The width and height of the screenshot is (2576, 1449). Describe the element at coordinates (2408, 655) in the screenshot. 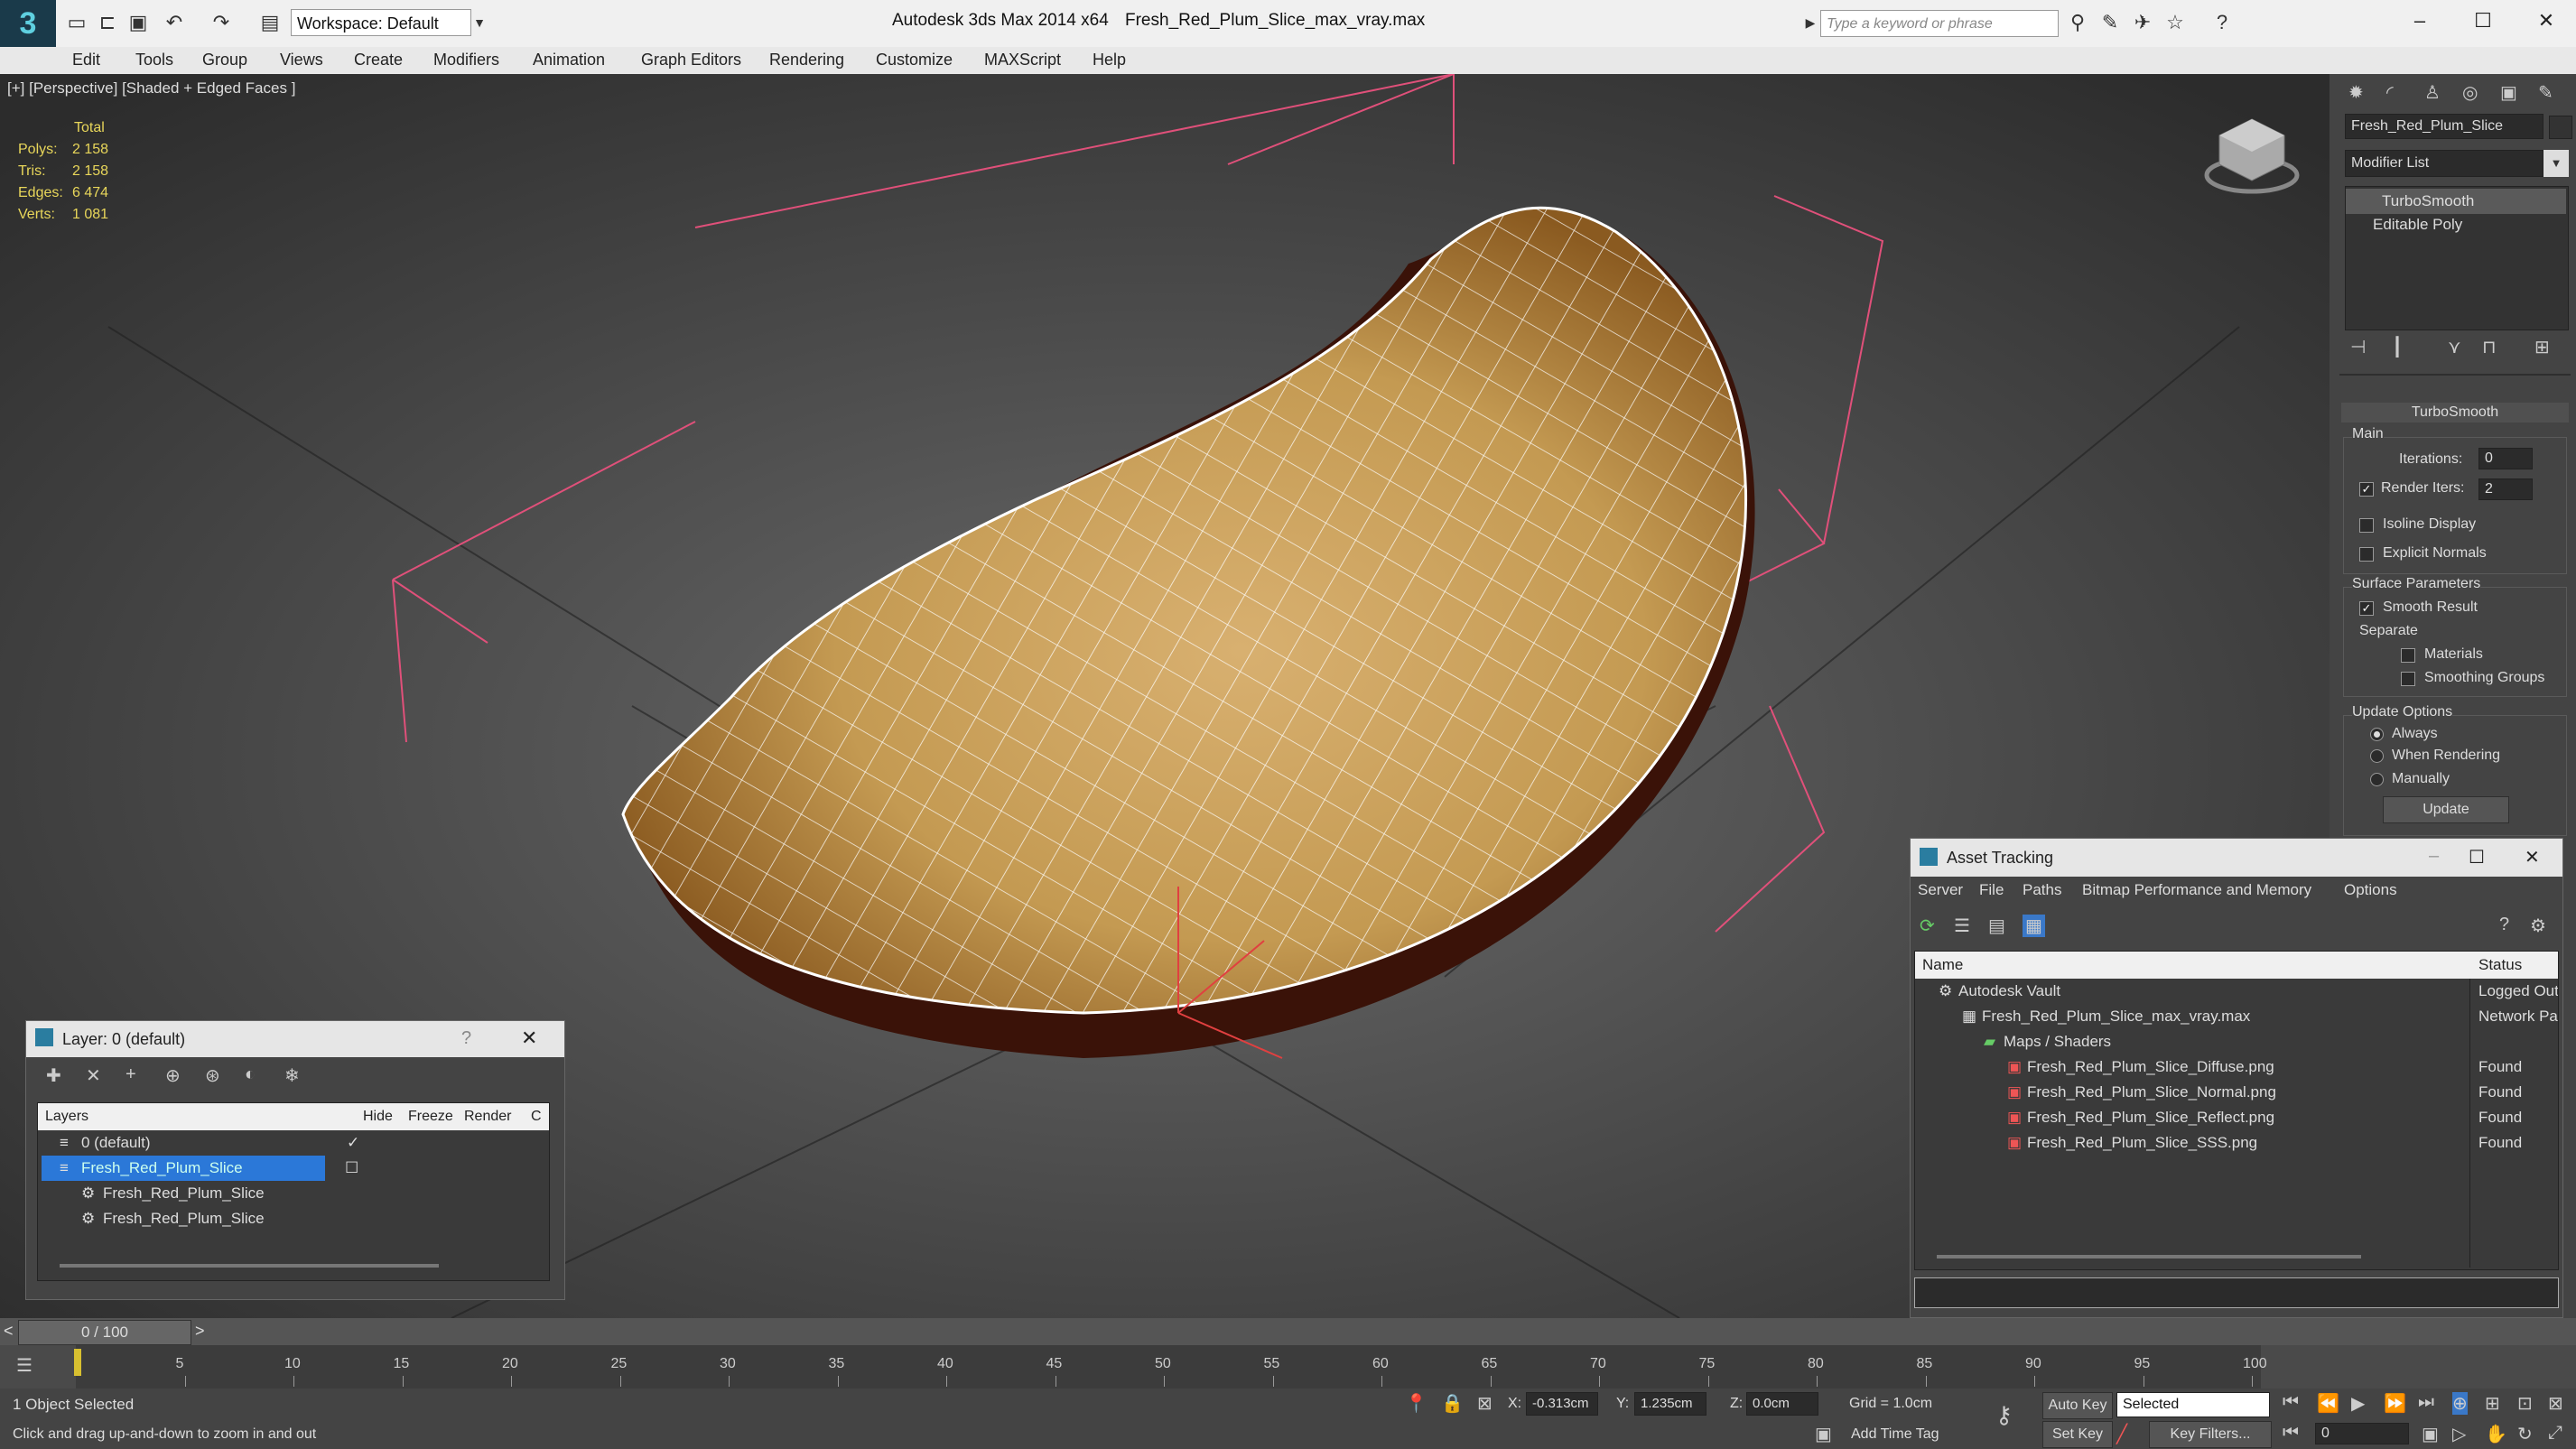

I see `materials-checkbox` at that location.